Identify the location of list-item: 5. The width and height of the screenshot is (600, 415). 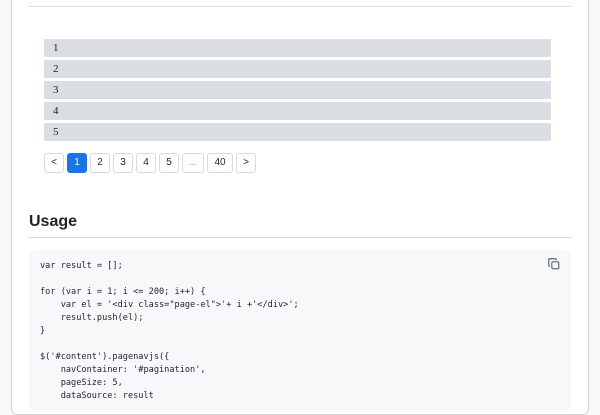
(297, 132).